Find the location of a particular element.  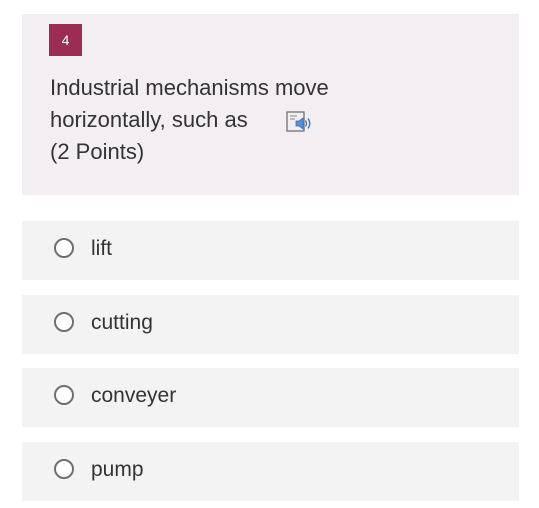

option-label: pump is located at coordinates (117, 469).